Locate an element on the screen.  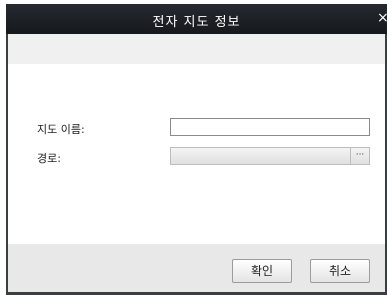
close-icon: × is located at coordinates (382, 18).